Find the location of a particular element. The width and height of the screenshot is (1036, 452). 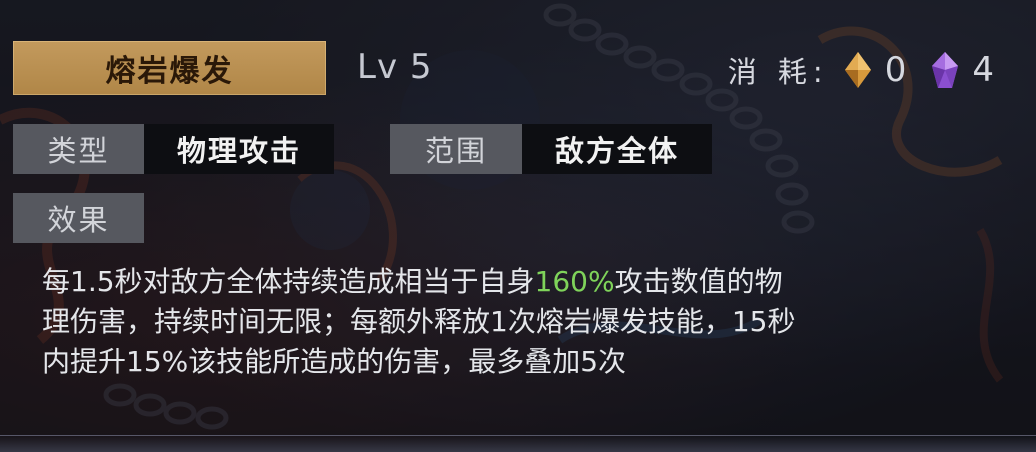

cost-value-orange: 0 is located at coordinates (895, 70).